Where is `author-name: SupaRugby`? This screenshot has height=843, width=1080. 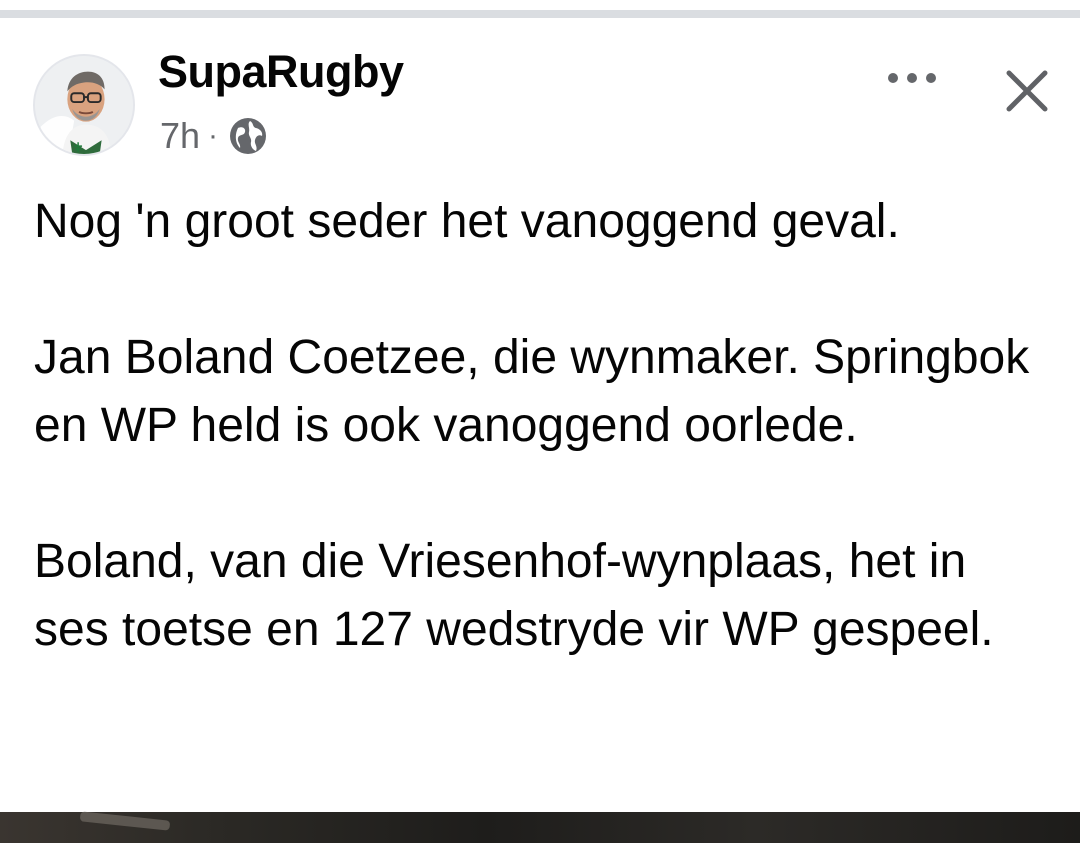
author-name: SupaRugby is located at coordinates (281, 72).